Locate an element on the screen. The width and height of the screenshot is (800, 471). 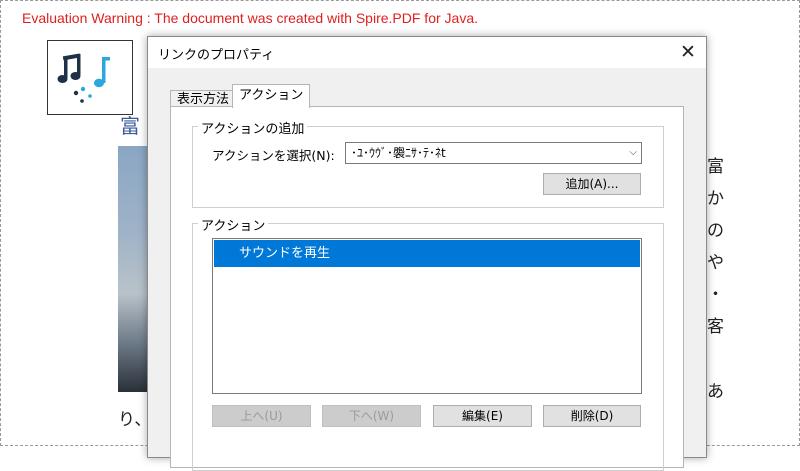
document-heading: 富 is located at coordinates (130, 126).